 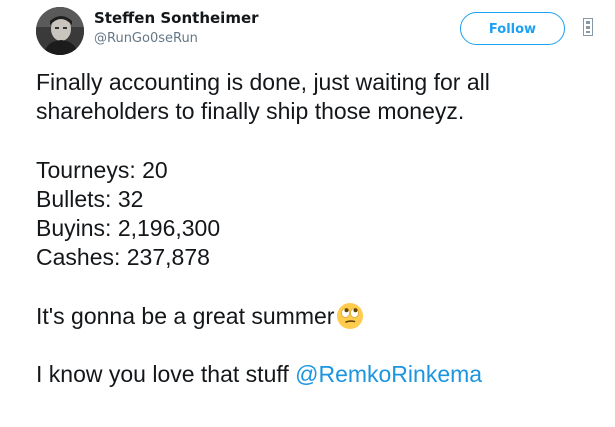 What do you see at coordinates (388, 374) in the screenshot?
I see `mention-link: @RemkoRinkema` at bounding box center [388, 374].